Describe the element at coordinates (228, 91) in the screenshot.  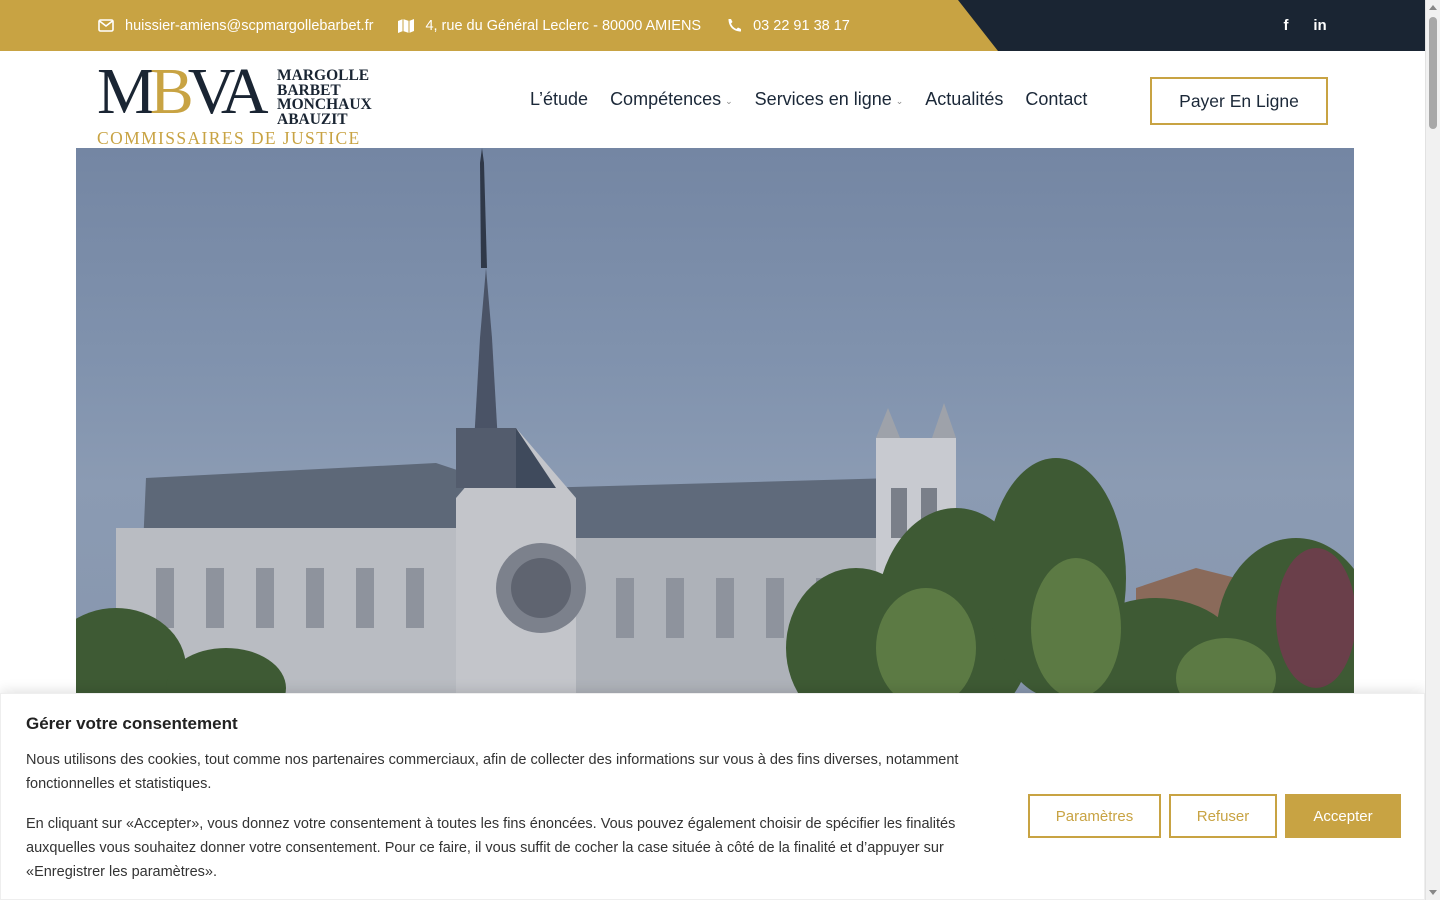
I see `logo-letters-va: VA` at that location.